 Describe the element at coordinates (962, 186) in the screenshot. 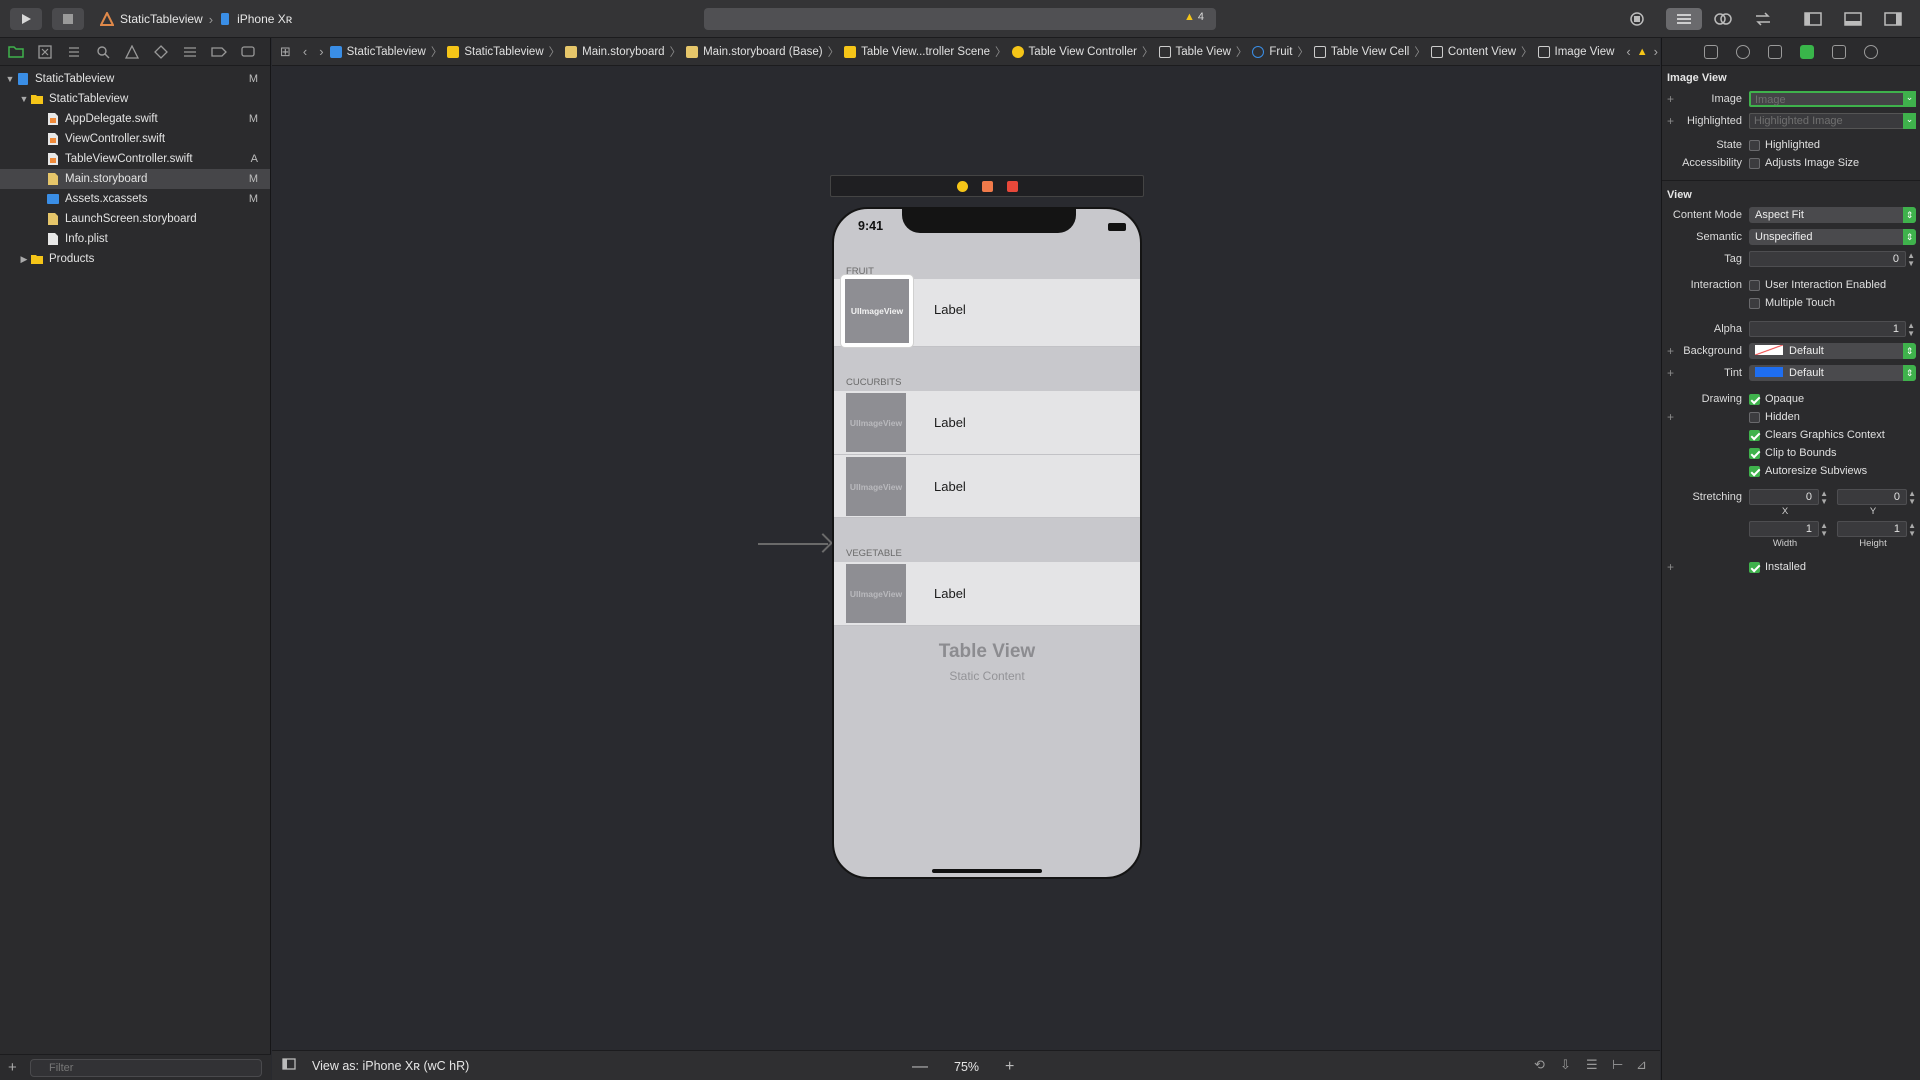

I see `view-controller-icon` at that location.